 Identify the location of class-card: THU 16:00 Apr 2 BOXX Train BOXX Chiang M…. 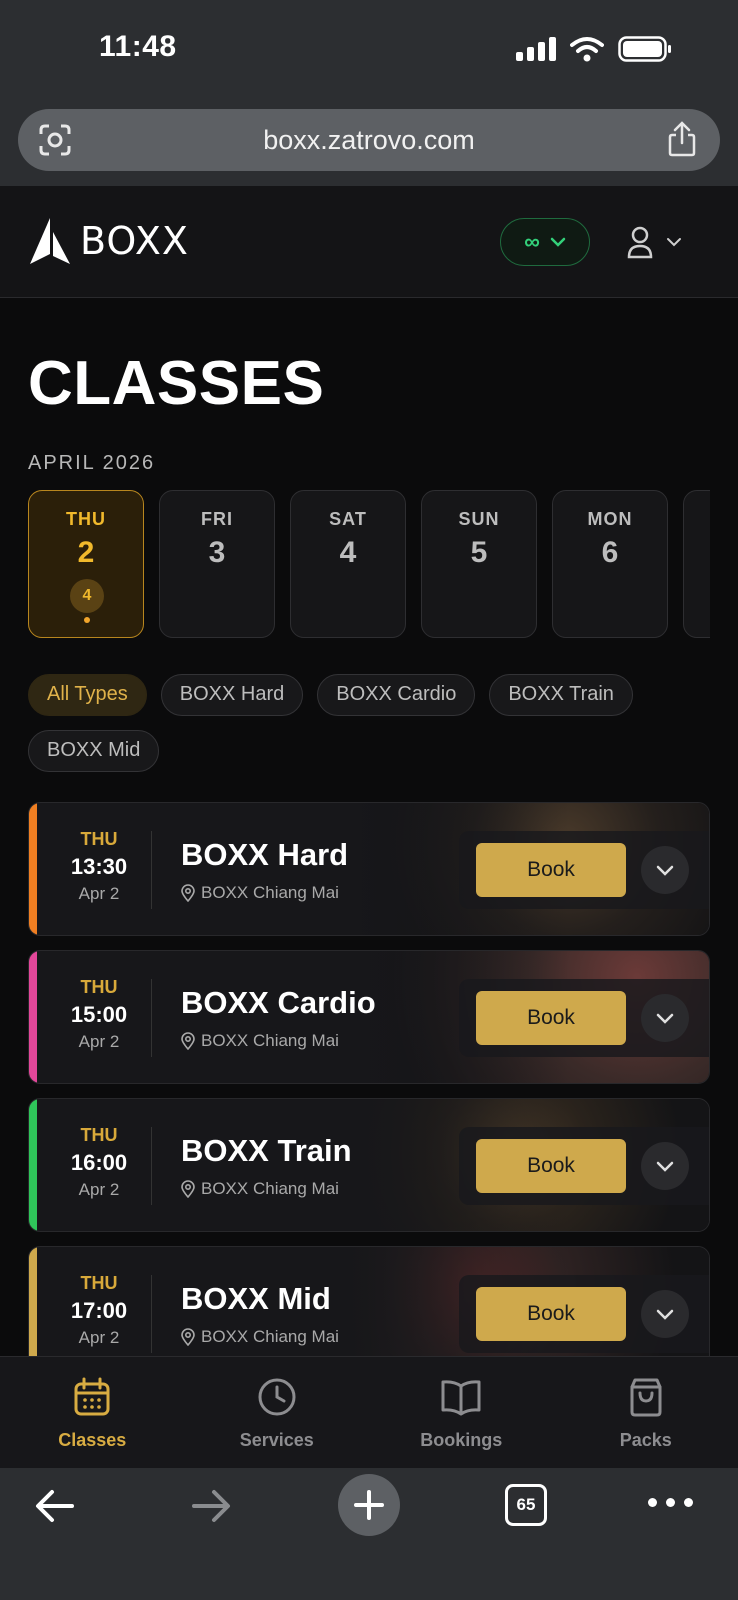
(369, 1165).